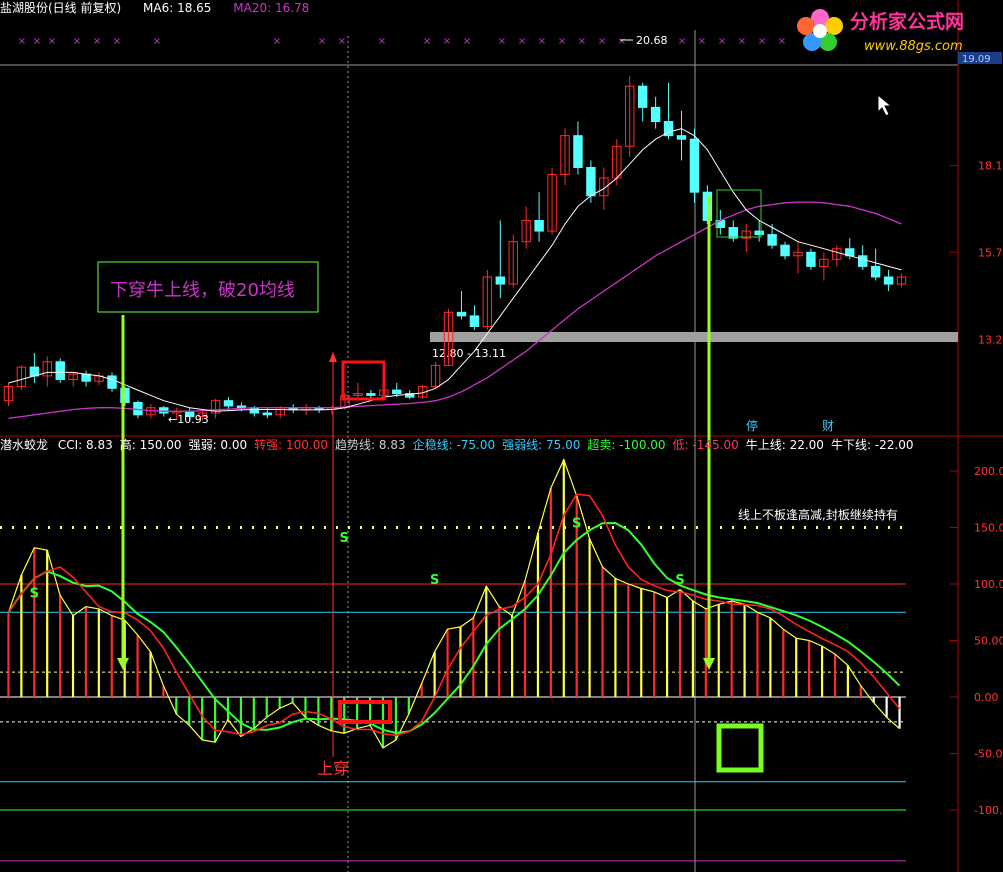 The image size is (1003, 872). Describe the element at coordinates (363, 380) in the screenshot. I see `price-highlight-box` at that location.